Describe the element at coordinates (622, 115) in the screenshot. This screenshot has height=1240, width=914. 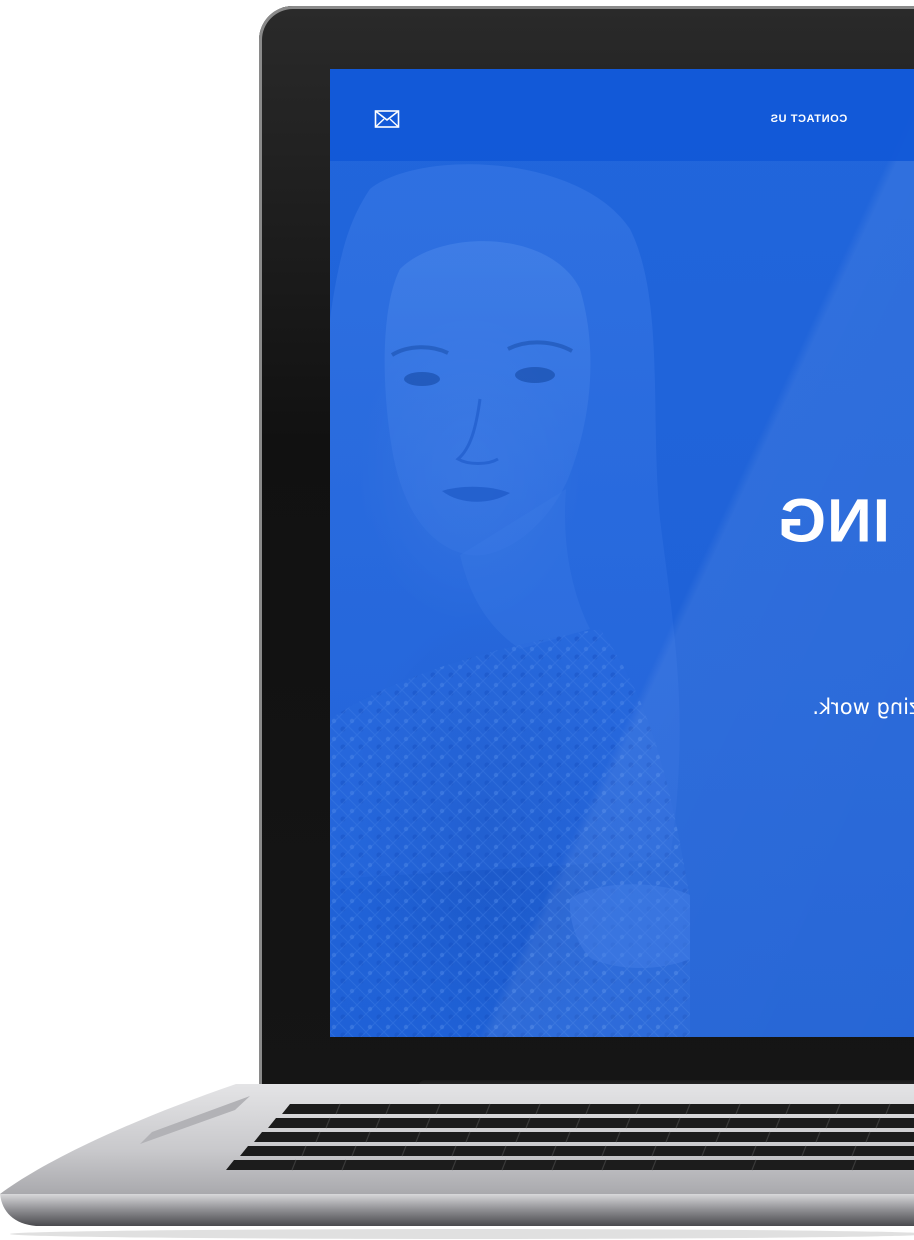
I see `site-header: CONTACT US` at that location.